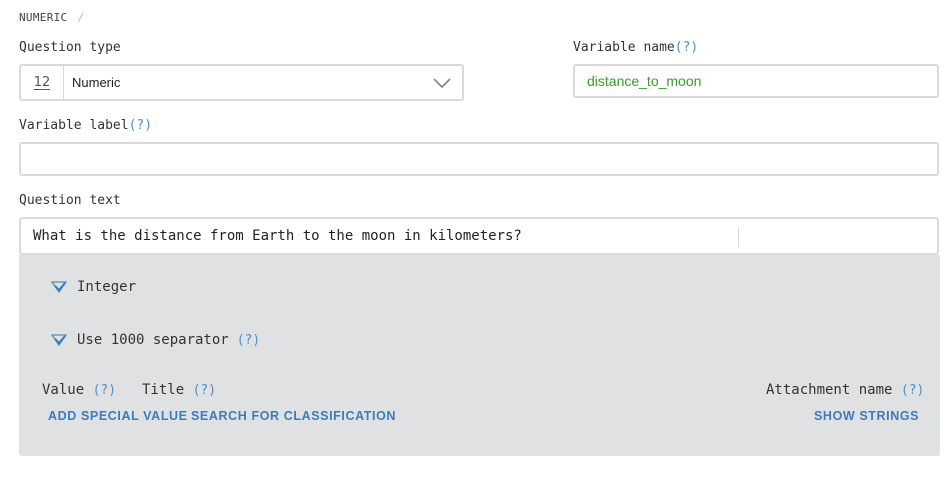 This screenshot has width=949, height=477. I want to click on variable-label-label-text: Variable label, so click(74, 125).